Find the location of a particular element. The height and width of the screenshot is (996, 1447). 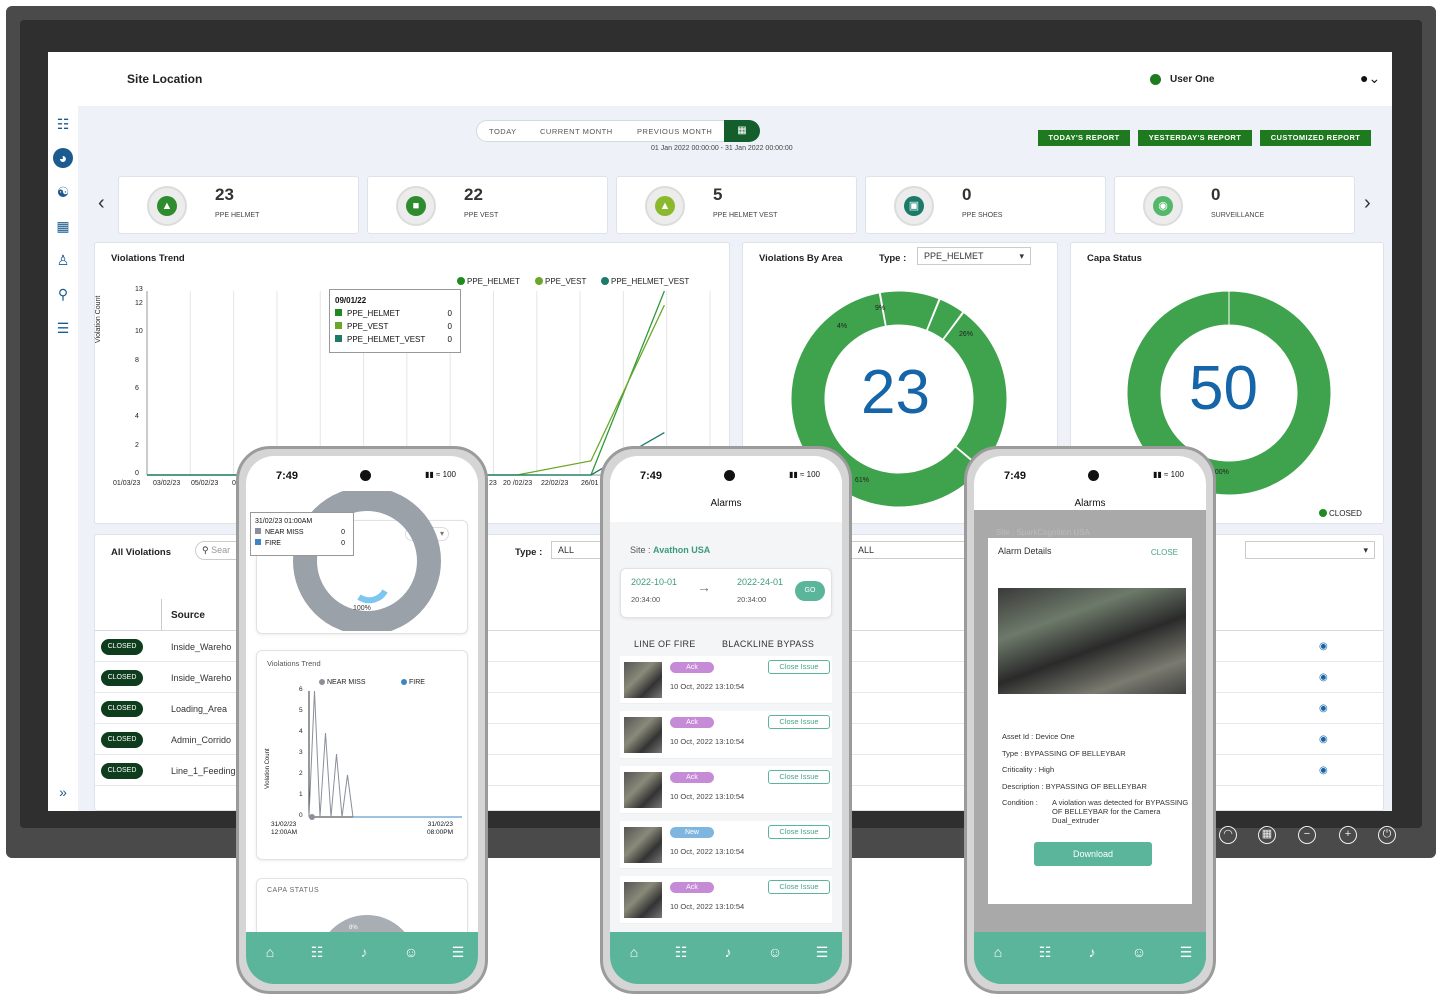

tab-blackline-bypass: BLACKLINE BYPASS is located at coordinates (768, 644).